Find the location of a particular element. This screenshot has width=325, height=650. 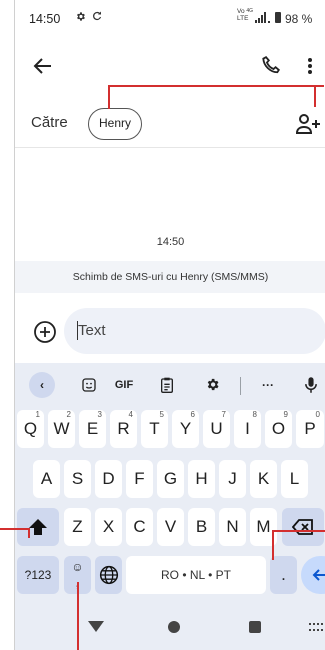

keyboard-settings-icon is located at coordinates (212, 385).